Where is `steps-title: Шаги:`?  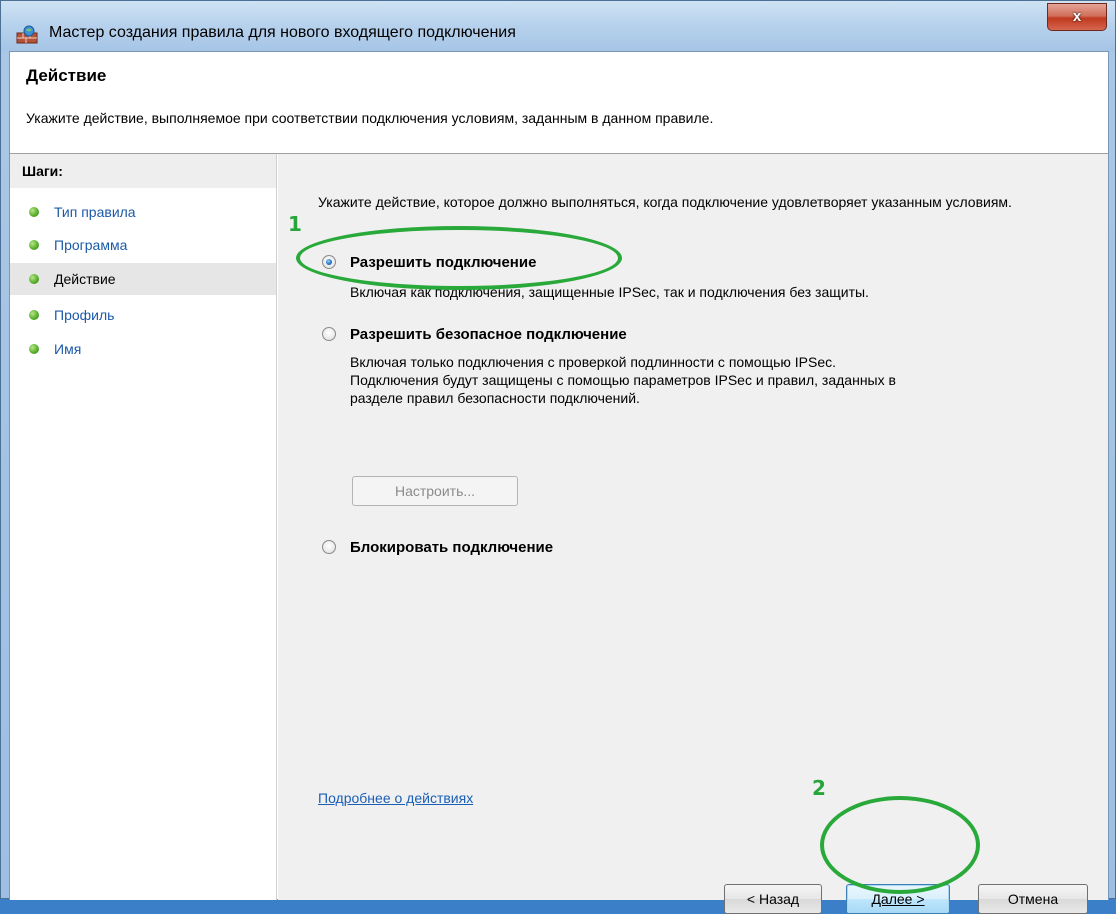
steps-title: Шаги: is located at coordinates (143, 171).